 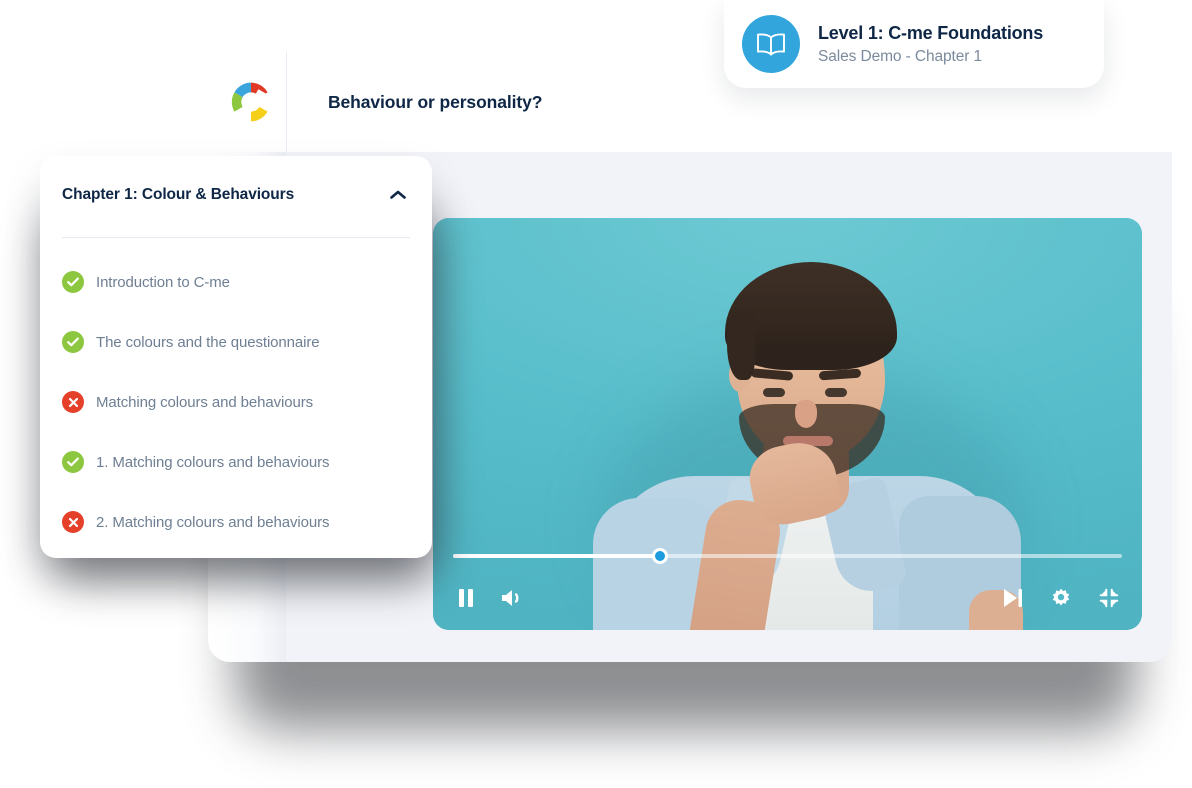 What do you see at coordinates (931, 32) in the screenshot?
I see `course-badge-title: Level 1: C-me Foundations` at bounding box center [931, 32].